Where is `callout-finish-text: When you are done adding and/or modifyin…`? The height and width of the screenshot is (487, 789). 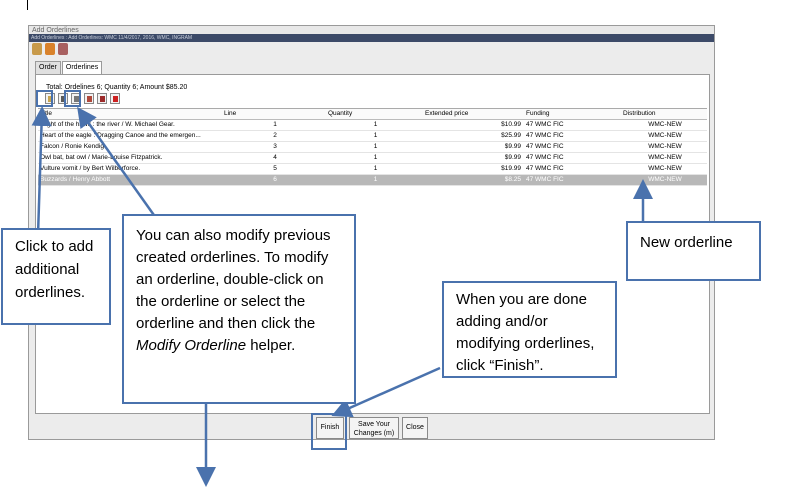
callout-finish-text: When you are done adding and/or modifyin… is located at coordinates (525, 332).